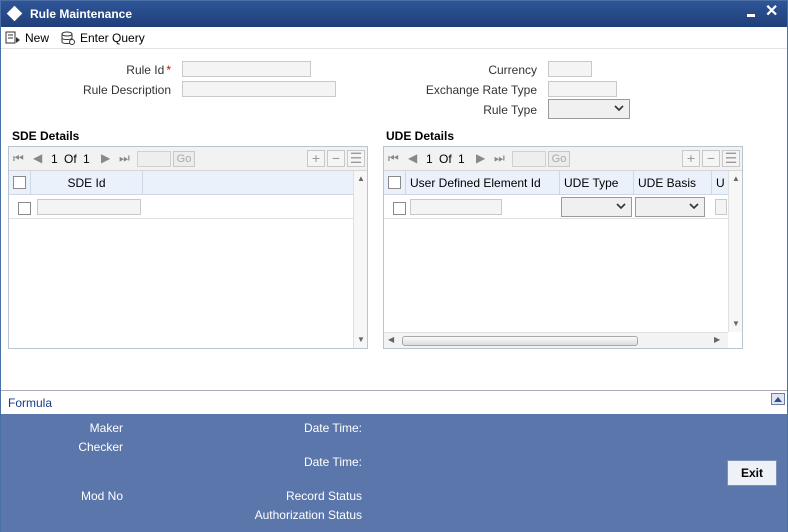  Describe the element at coordinates (116, 70) in the screenshot. I see `rule-id-label: Rule Id *` at that location.